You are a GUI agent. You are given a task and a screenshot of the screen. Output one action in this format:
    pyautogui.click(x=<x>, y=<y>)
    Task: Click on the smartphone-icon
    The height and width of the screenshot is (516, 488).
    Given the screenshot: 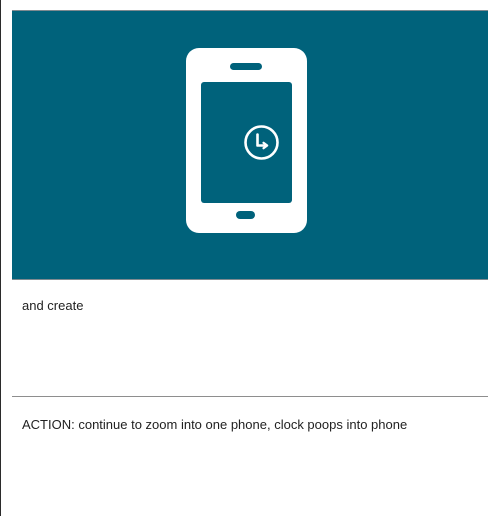 What is the action you would take?
    pyautogui.click(x=246, y=140)
    